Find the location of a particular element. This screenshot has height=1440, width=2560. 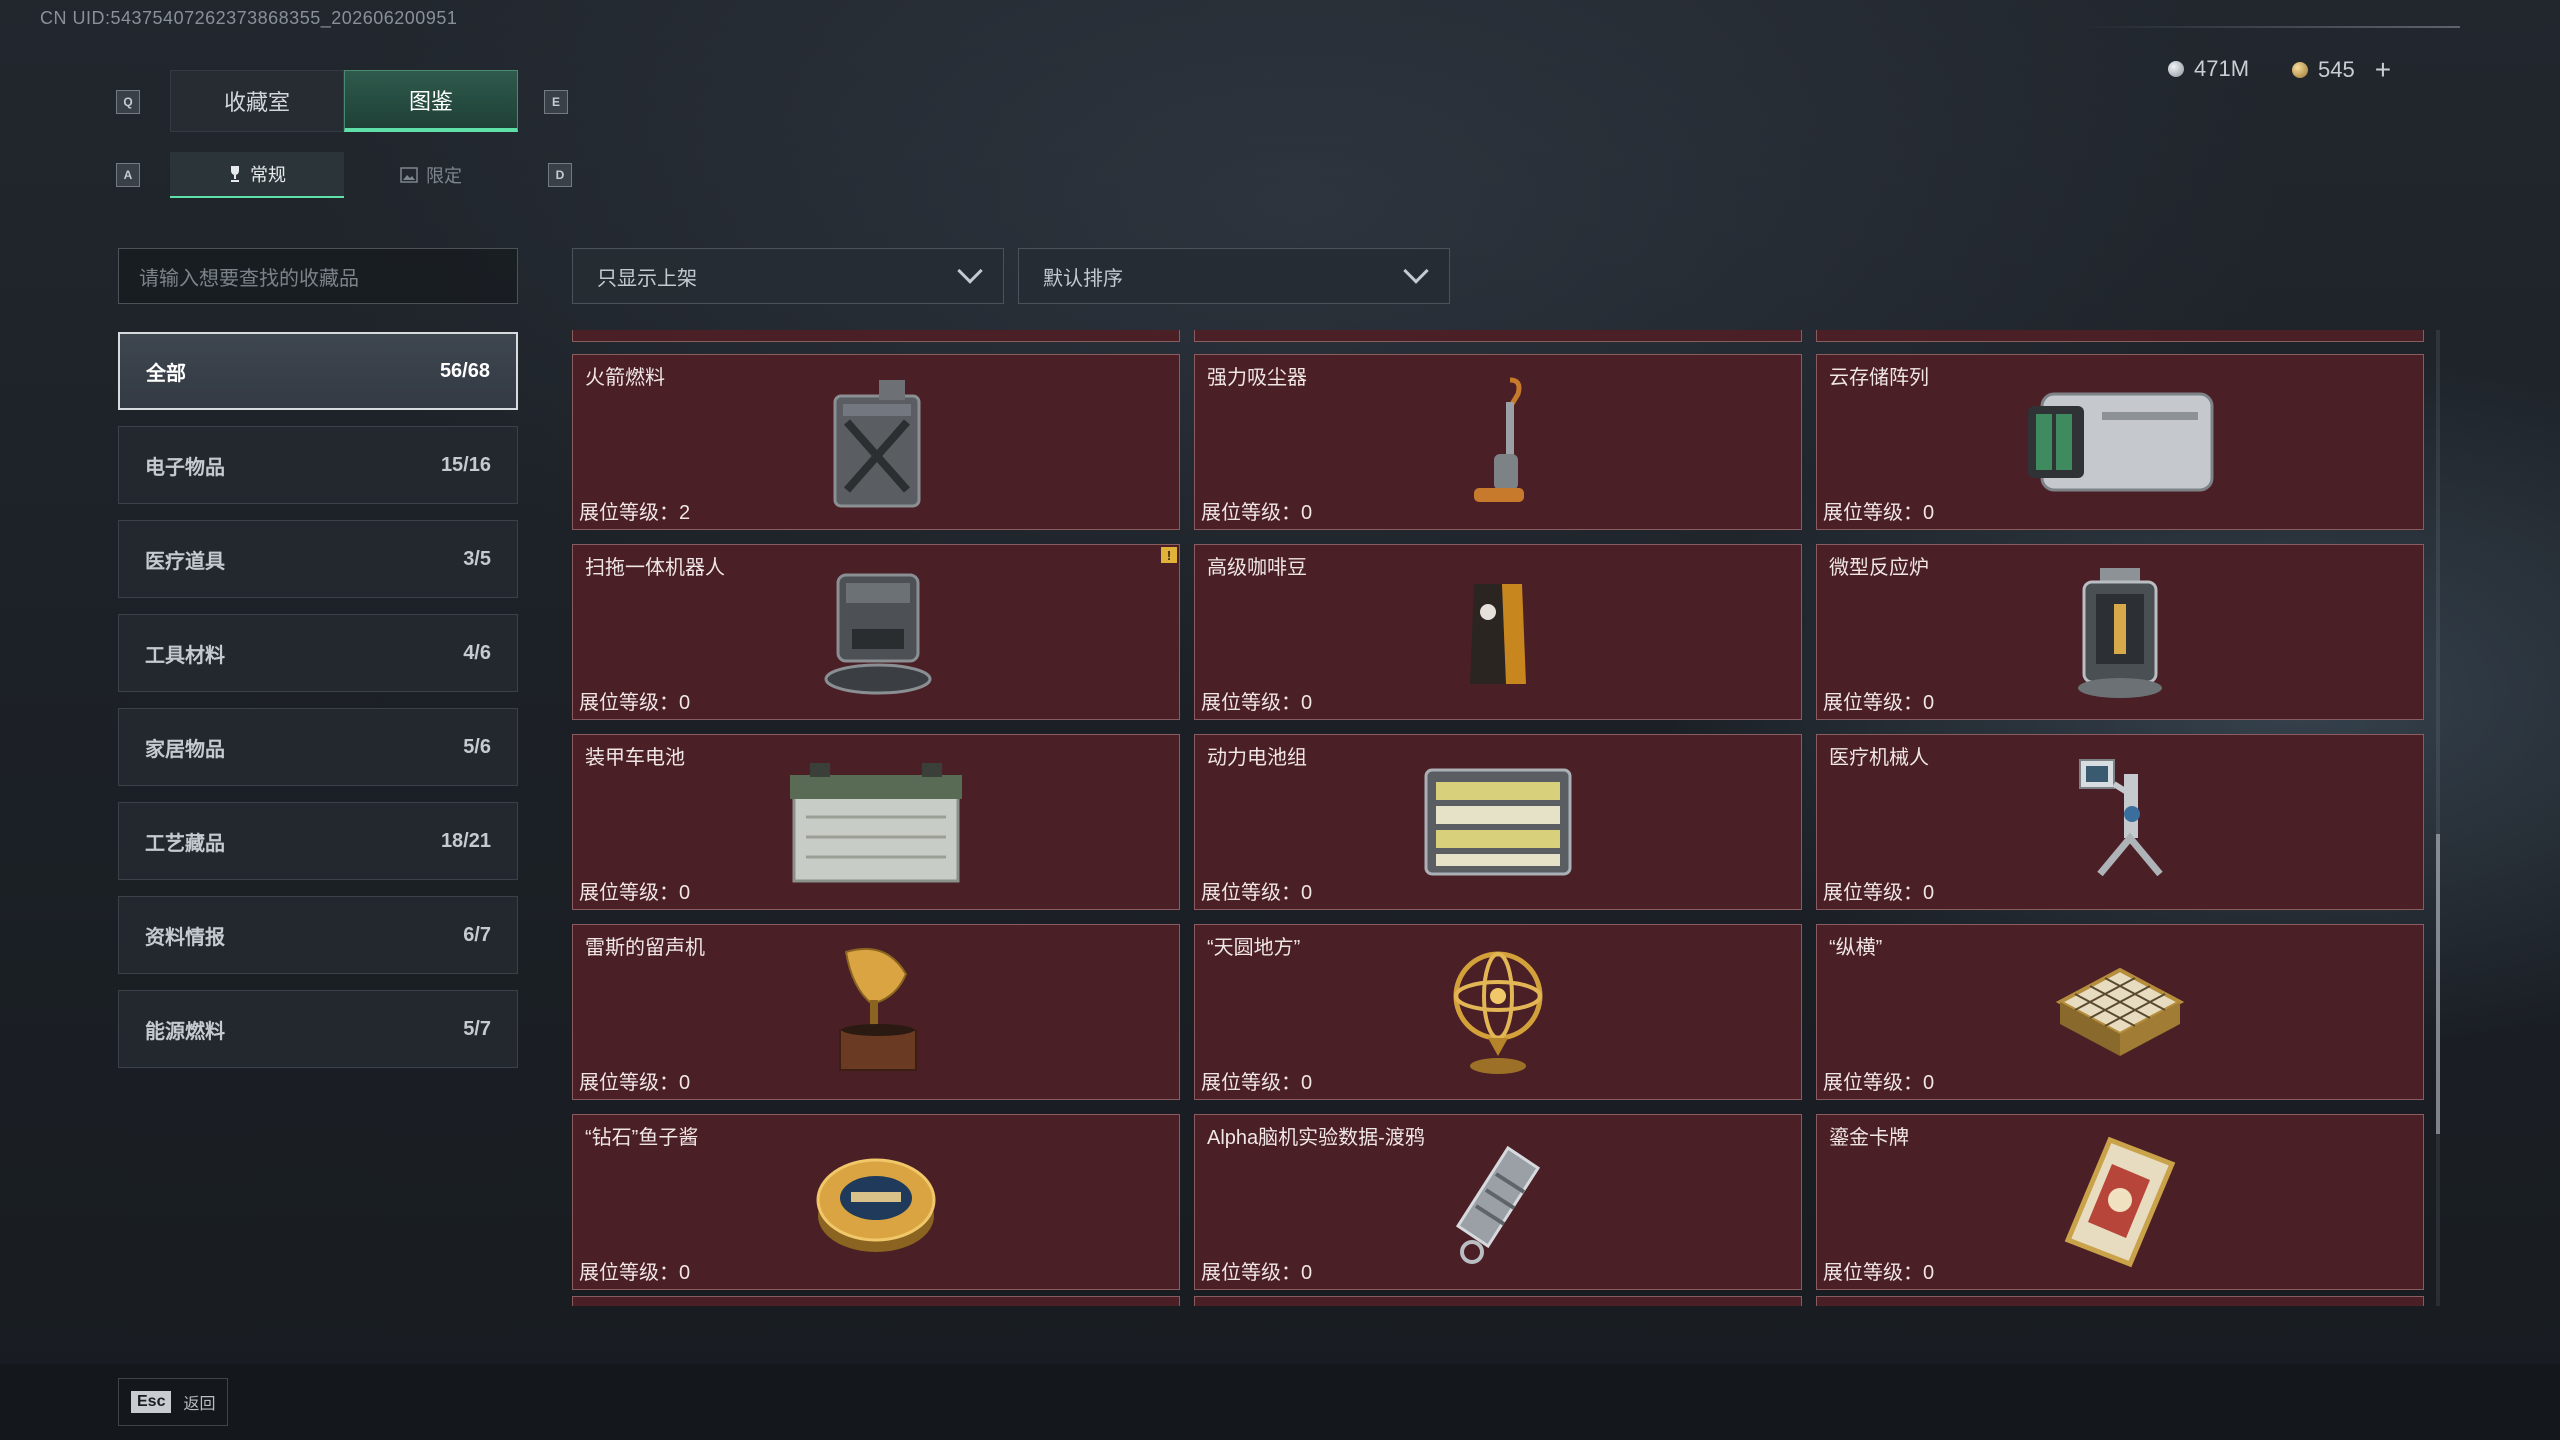

gold-amount: 545 is located at coordinates (2336, 69).